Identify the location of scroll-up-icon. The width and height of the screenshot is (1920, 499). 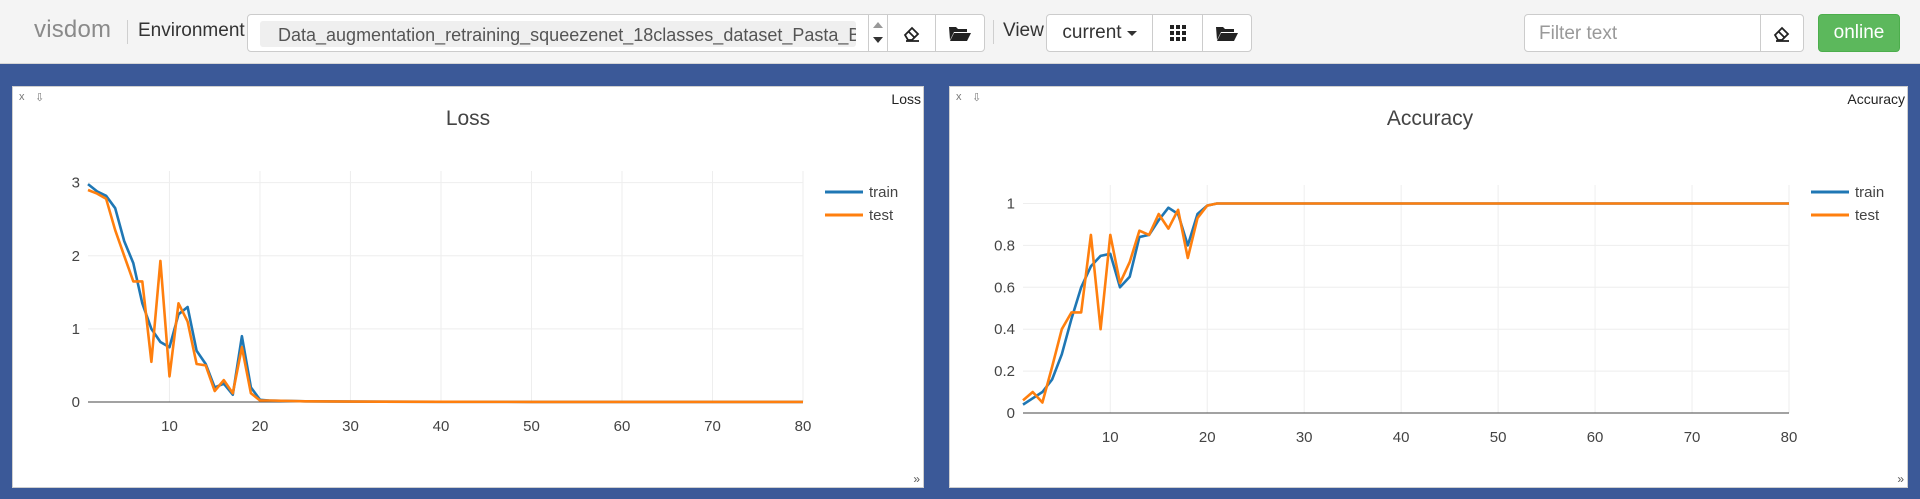
(878, 25).